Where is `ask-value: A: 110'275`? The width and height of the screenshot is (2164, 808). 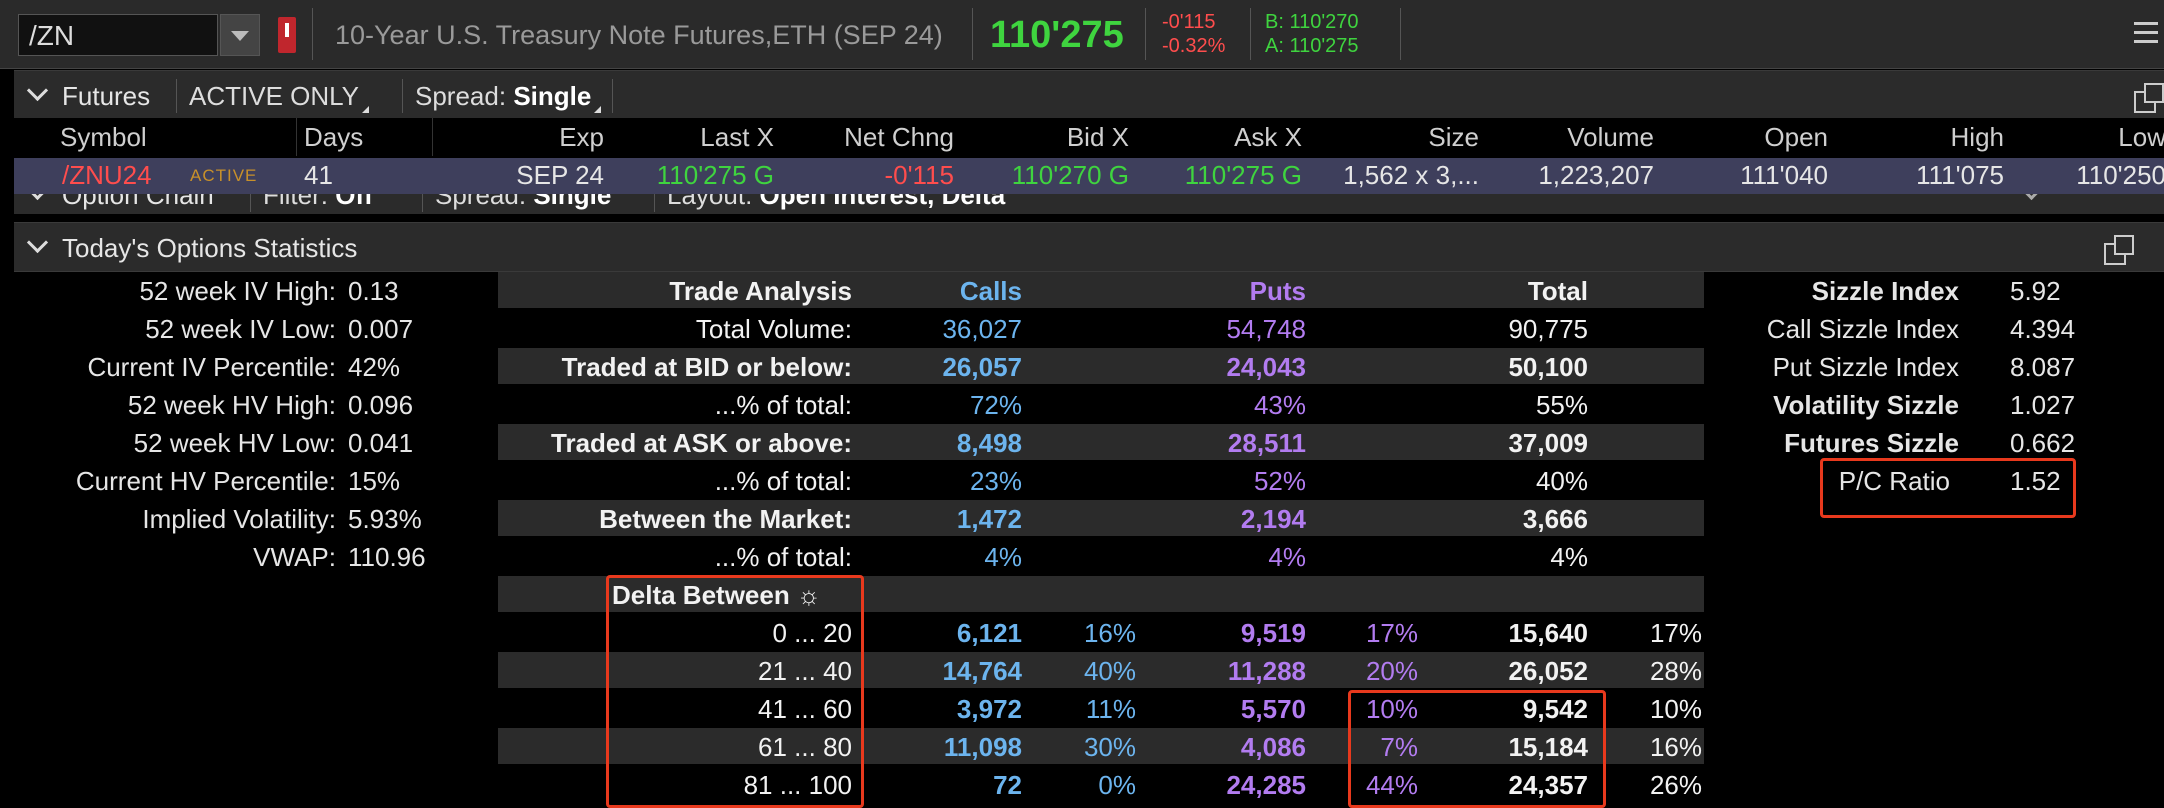
ask-value: A: 110'275 is located at coordinates (1312, 46).